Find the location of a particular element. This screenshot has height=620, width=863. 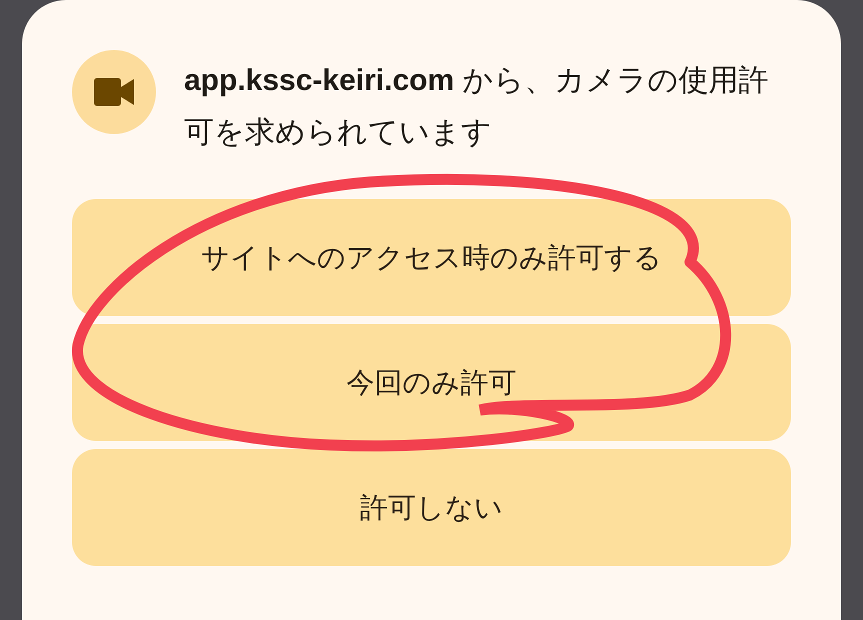

video-camera-icon is located at coordinates (114, 92).